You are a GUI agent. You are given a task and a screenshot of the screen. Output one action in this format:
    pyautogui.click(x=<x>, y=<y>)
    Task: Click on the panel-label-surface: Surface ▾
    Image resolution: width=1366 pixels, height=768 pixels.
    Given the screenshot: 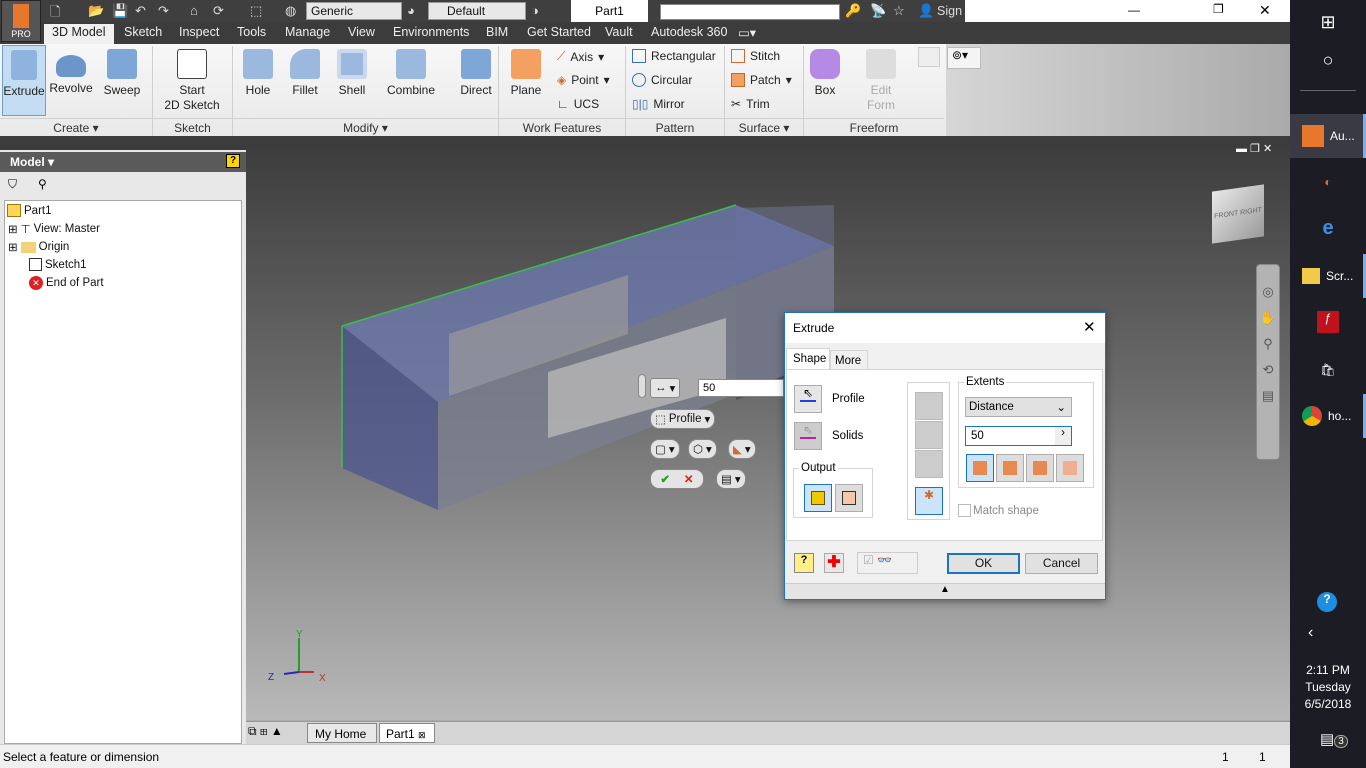 What is the action you would take?
    pyautogui.click(x=764, y=127)
    